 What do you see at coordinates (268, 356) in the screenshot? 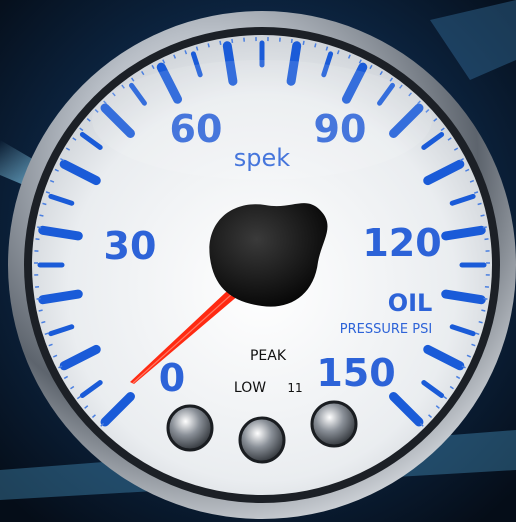
I see `peak-label: PEAK` at bounding box center [268, 356].